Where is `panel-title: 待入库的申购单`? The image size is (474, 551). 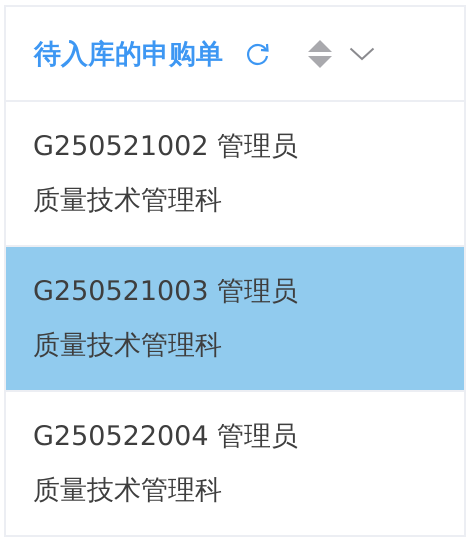
panel-title: 待入库的申购单 is located at coordinates (128, 55).